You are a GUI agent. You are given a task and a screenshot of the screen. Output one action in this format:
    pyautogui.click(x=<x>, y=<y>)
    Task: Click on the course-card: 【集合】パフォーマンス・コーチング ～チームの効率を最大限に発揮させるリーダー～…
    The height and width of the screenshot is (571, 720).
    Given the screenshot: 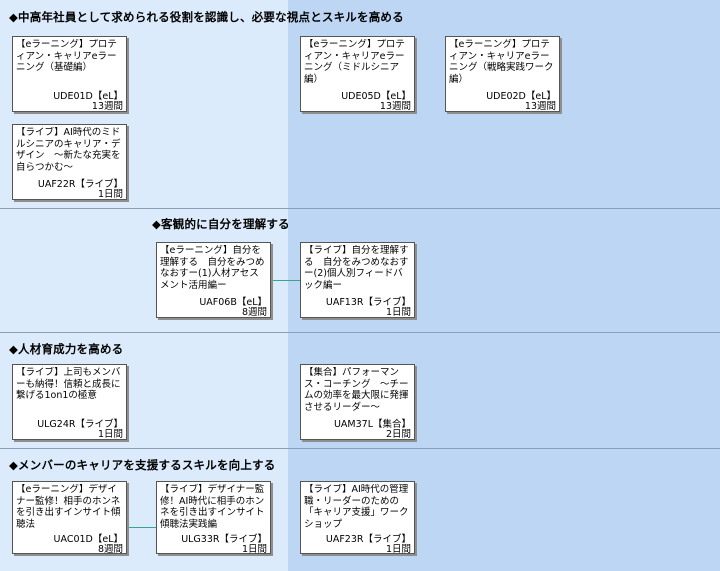 What is the action you would take?
    pyautogui.click(x=357, y=402)
    